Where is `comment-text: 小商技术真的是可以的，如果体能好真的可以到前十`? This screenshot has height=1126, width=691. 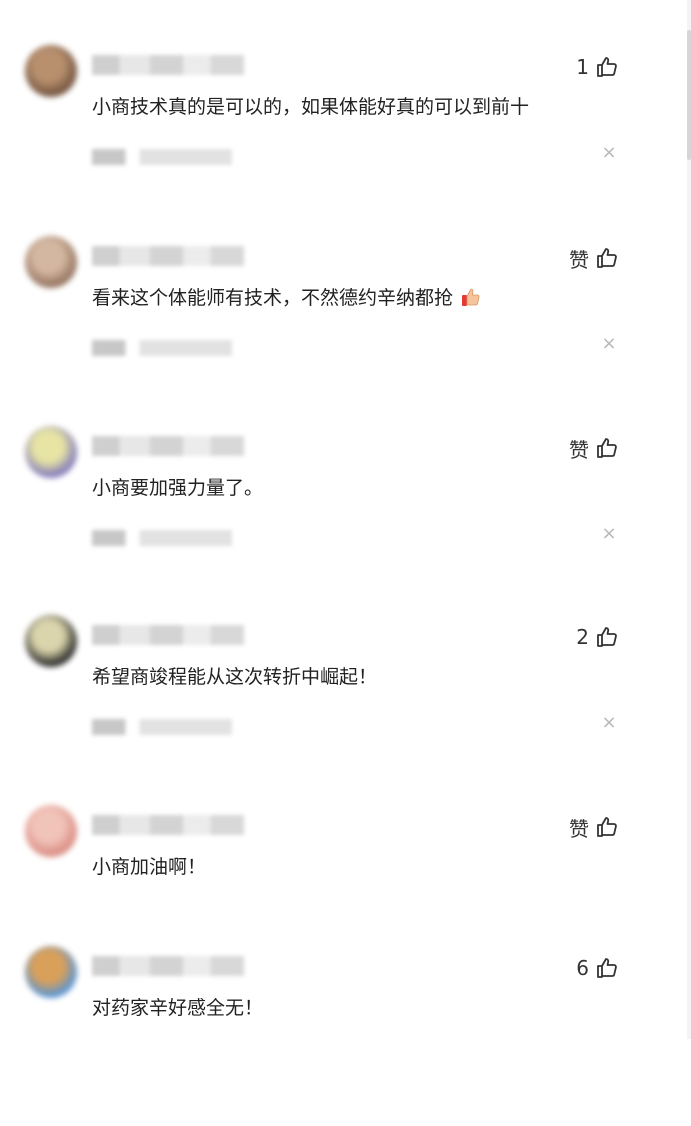
comment-text: 小商技术真的是可以的，如果体能好真的可以到前十 is located at coordinates (311, 107).